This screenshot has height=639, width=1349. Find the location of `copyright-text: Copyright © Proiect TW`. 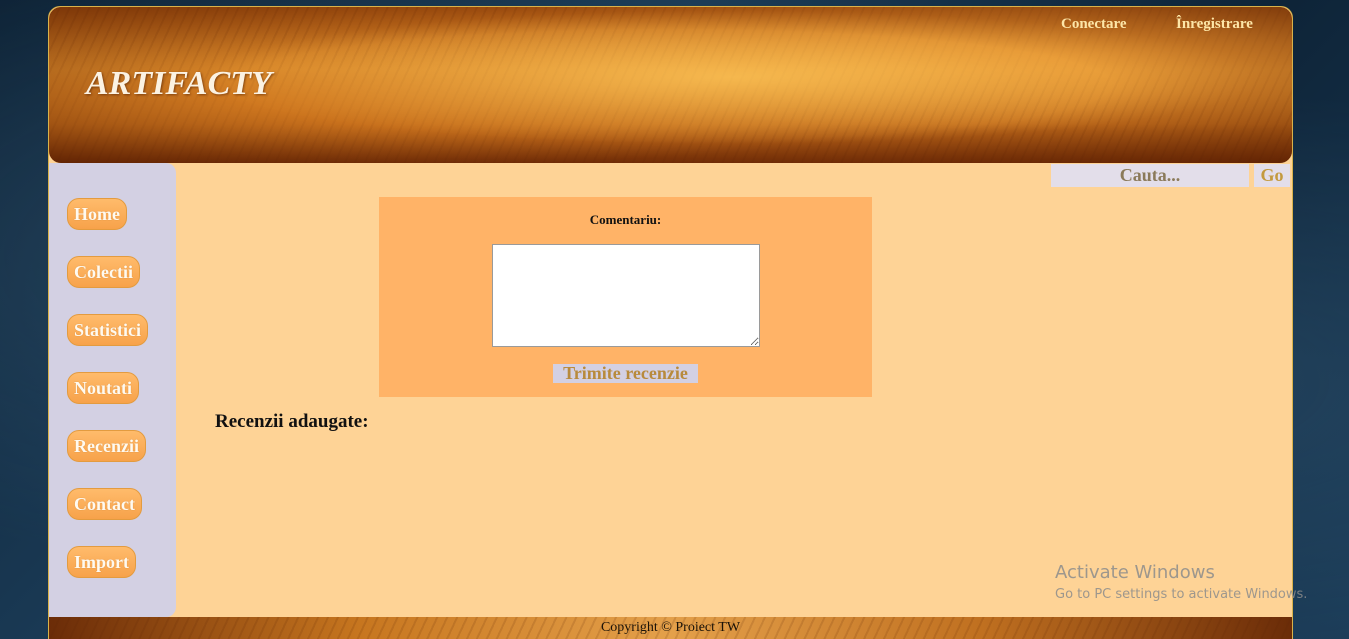

copyright-text: Copyright © Proiect TW is located at coordinates (670, 627).